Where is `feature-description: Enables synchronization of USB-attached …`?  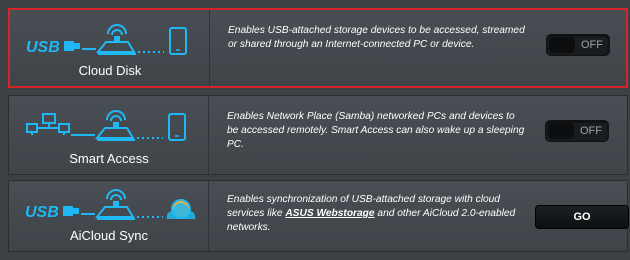 feature-description: Enables synchronization of USB-attached … is located at coordinates (377, 214).